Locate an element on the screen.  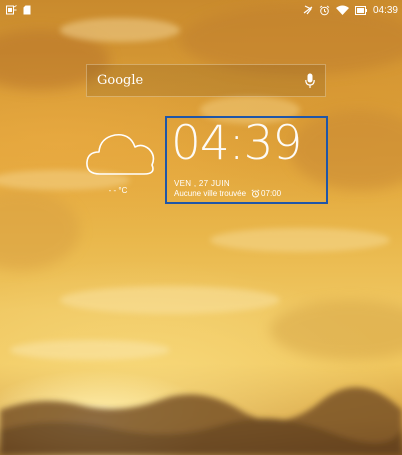
status-bar: 04:39 is located at coordinates (201, 10).